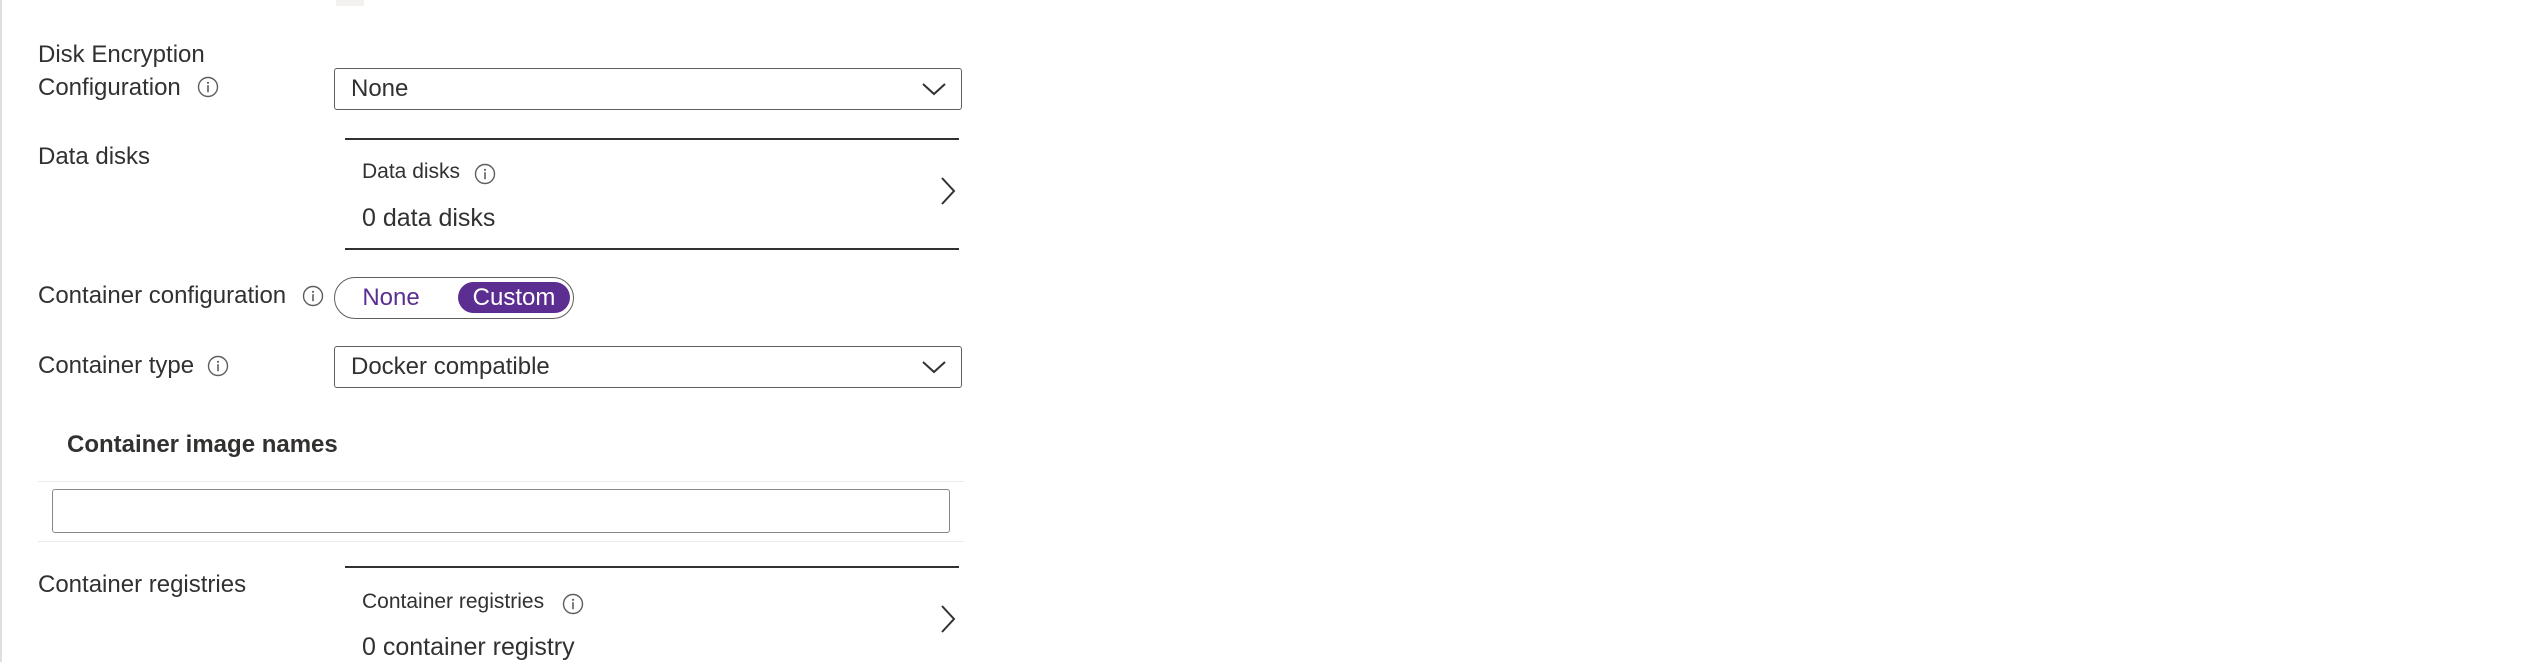 This screenshot has width=2544, height=662. Describe the element at coordinates (450, 366) in the screenshot. I see `container-type-selected-value: Docker compatible` at that location.